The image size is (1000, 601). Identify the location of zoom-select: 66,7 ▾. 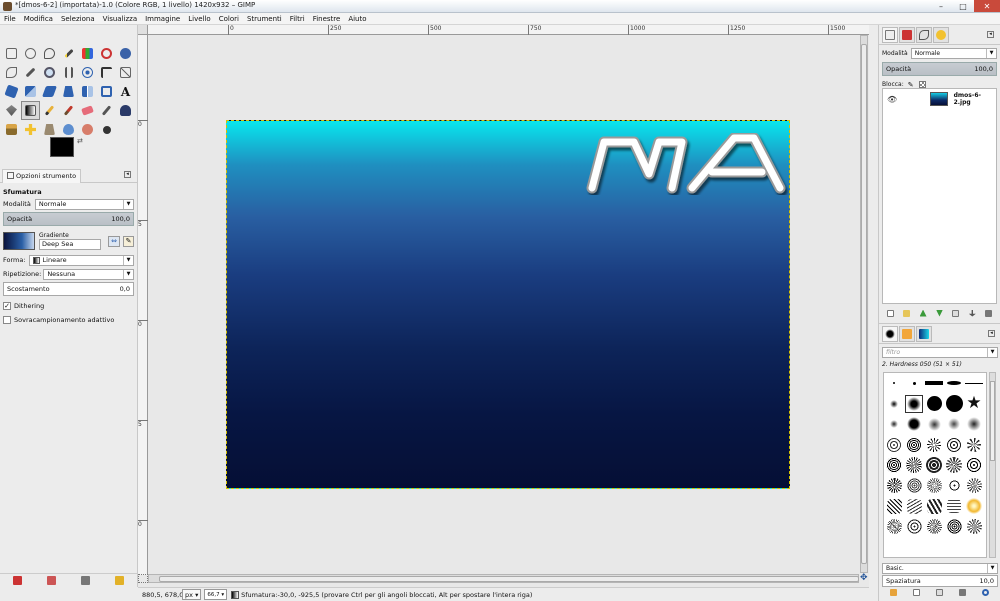
(216, 594).